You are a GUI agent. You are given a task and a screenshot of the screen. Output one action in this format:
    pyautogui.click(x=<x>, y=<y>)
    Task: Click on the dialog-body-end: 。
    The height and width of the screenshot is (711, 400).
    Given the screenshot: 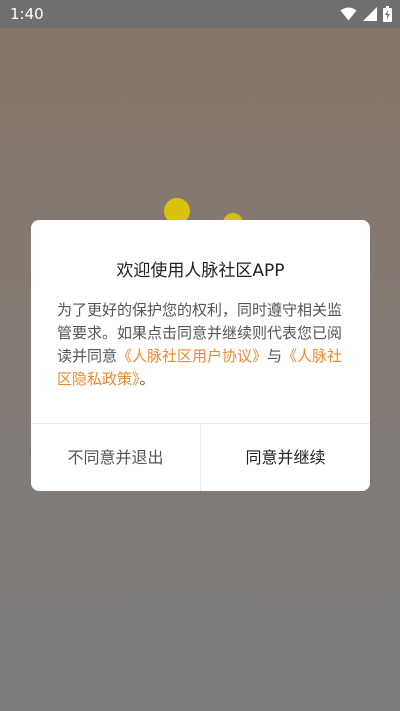 What is the action you would take?
    pyautogui.click(x=147, y=379)
    